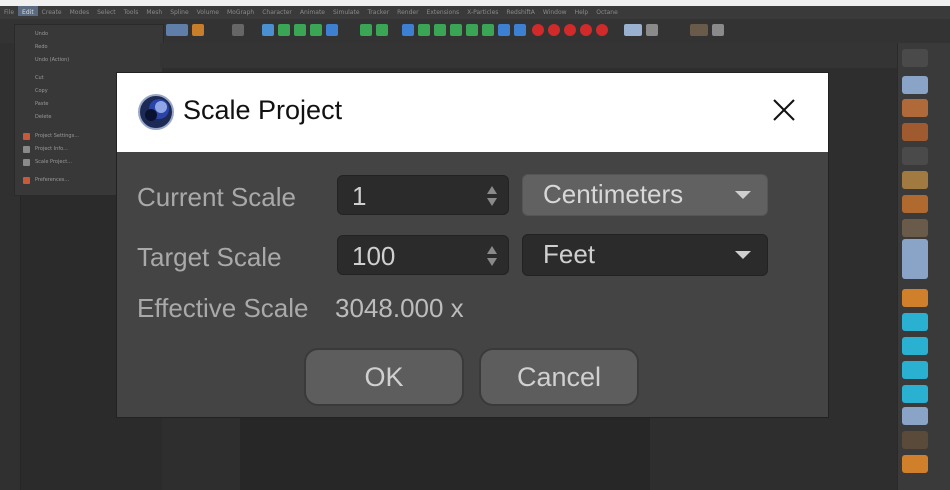 The image size is (950, 490). What do you see at coordinates (312, 11) in the screenshot?
I see `menu-animate: Animate` at bounding box center [312, 11].